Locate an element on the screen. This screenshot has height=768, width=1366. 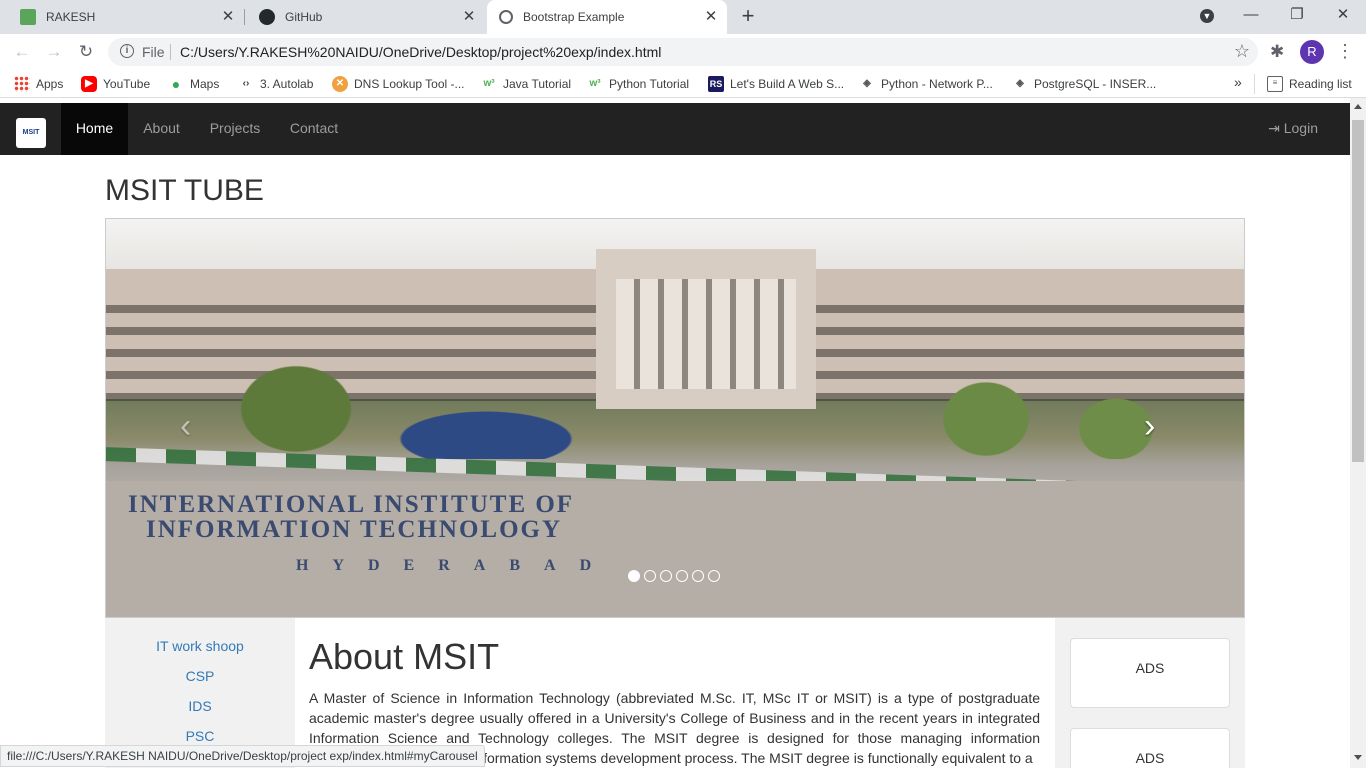
maps-pin-icon: ● is located at coordinates (176, 84).